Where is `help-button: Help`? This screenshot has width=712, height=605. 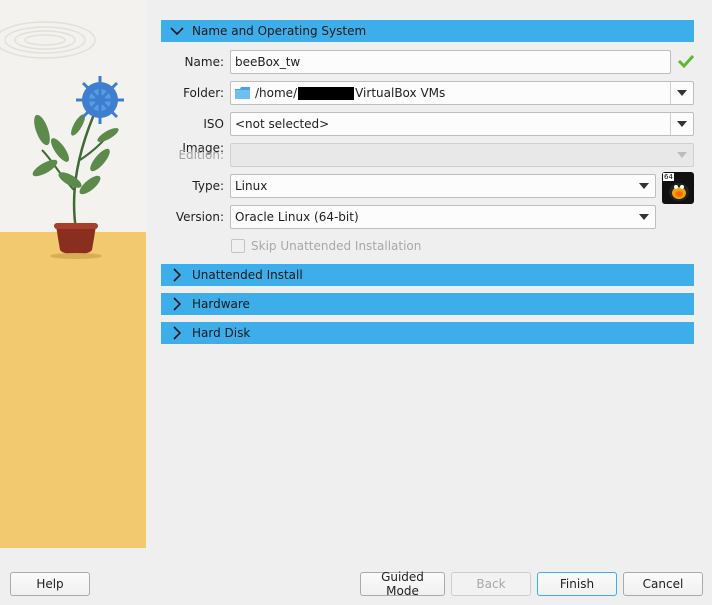 help-button: Help is located at coordinates (50, 584).